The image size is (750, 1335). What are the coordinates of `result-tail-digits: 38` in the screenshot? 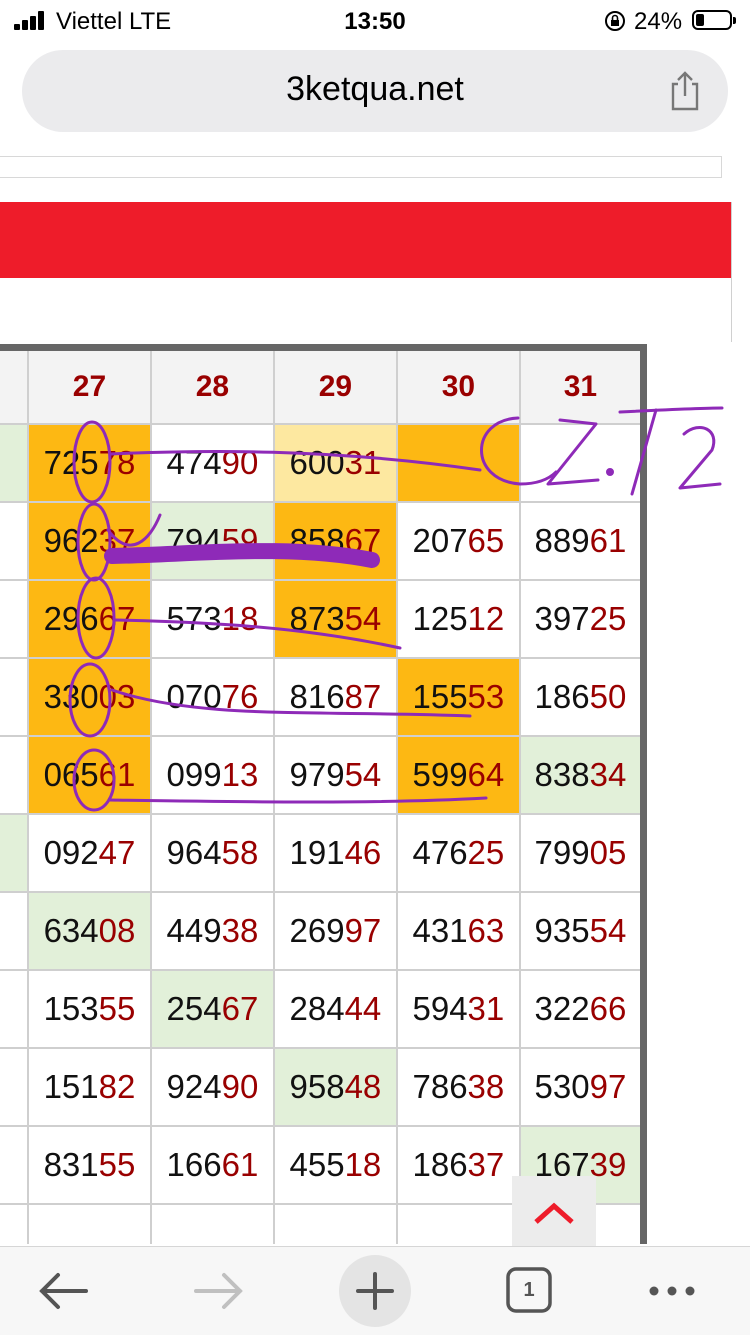 It's located at (486, 1086).